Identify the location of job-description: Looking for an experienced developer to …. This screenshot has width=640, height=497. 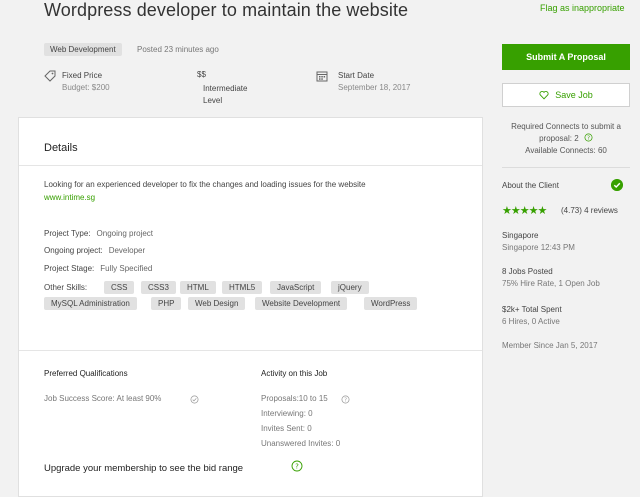
(205, 184).